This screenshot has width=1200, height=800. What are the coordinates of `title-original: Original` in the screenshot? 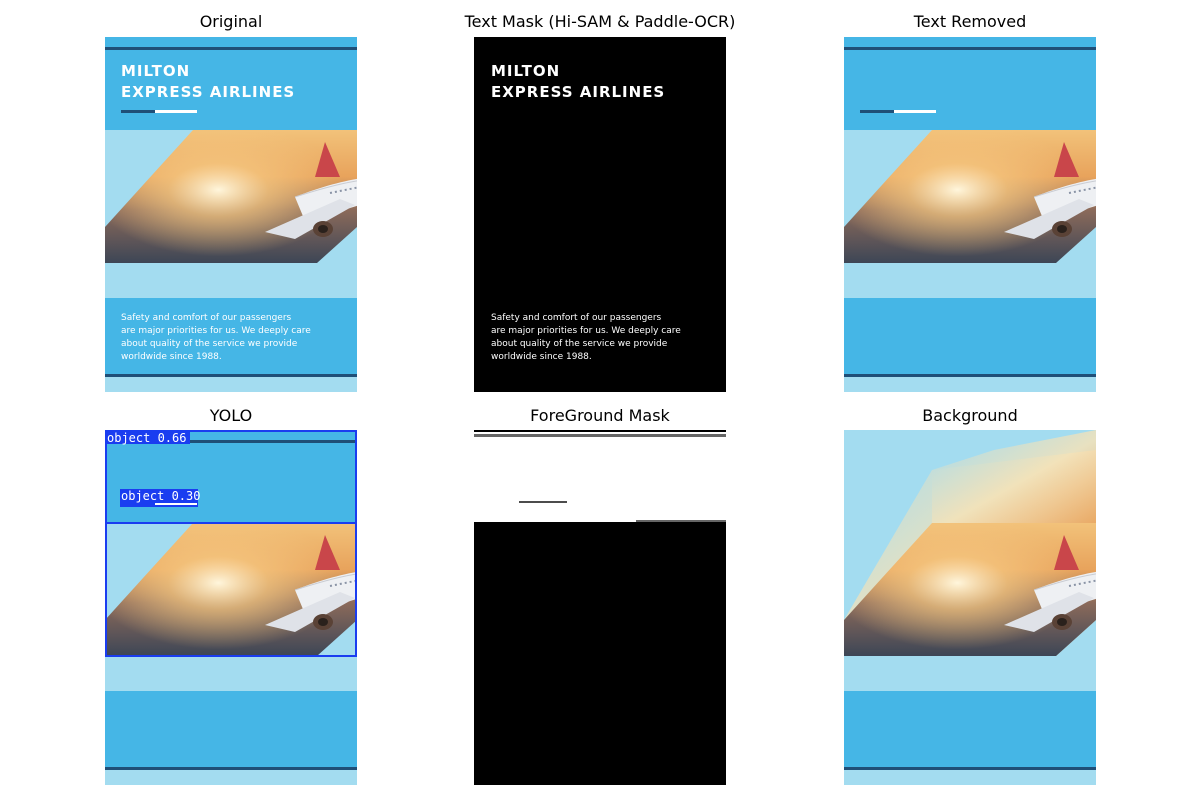 It's located at (231, 21).